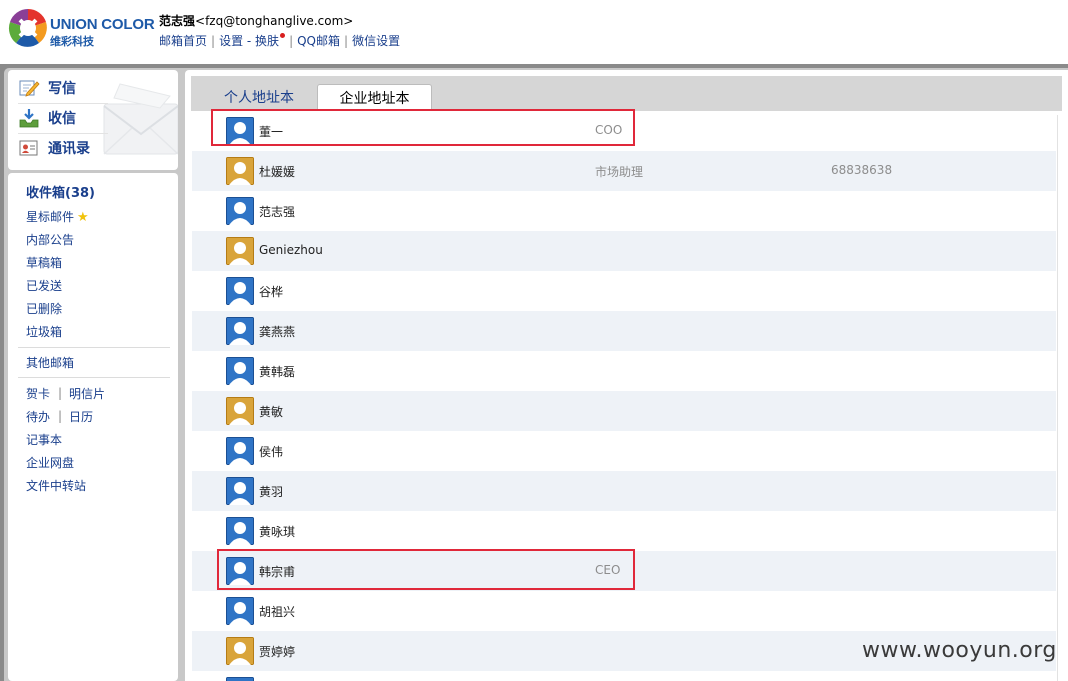  I want to click on folder-divider, so click(94, 347).